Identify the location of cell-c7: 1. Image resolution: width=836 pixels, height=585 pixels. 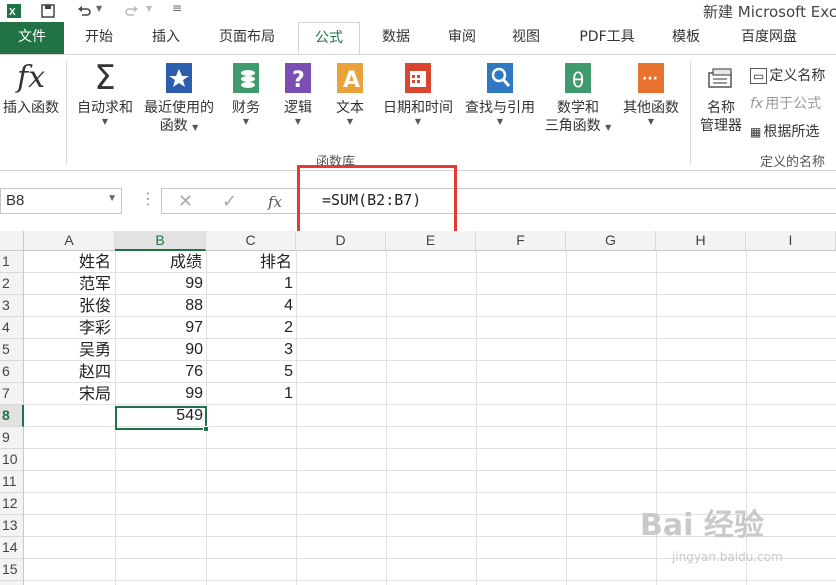
(251, 394).